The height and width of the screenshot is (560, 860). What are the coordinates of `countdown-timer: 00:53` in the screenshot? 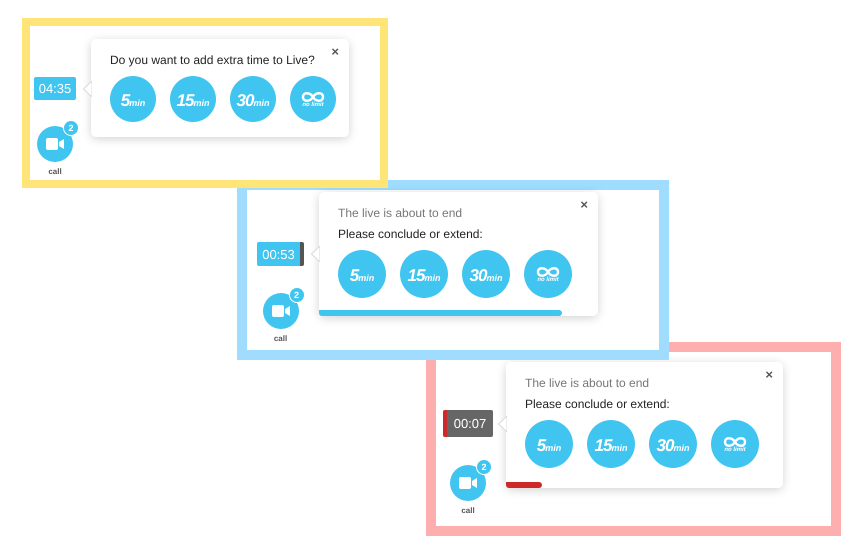 It's located at (280, 254).